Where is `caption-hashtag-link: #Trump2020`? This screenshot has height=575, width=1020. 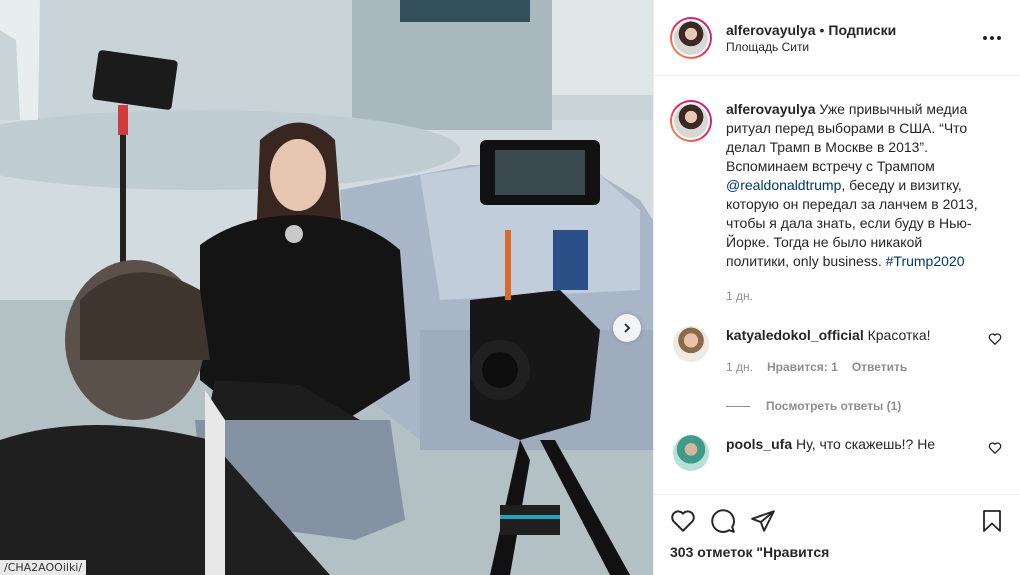
caption-hashtag-link: #Trump2020 is located at coordinates (925, 261).